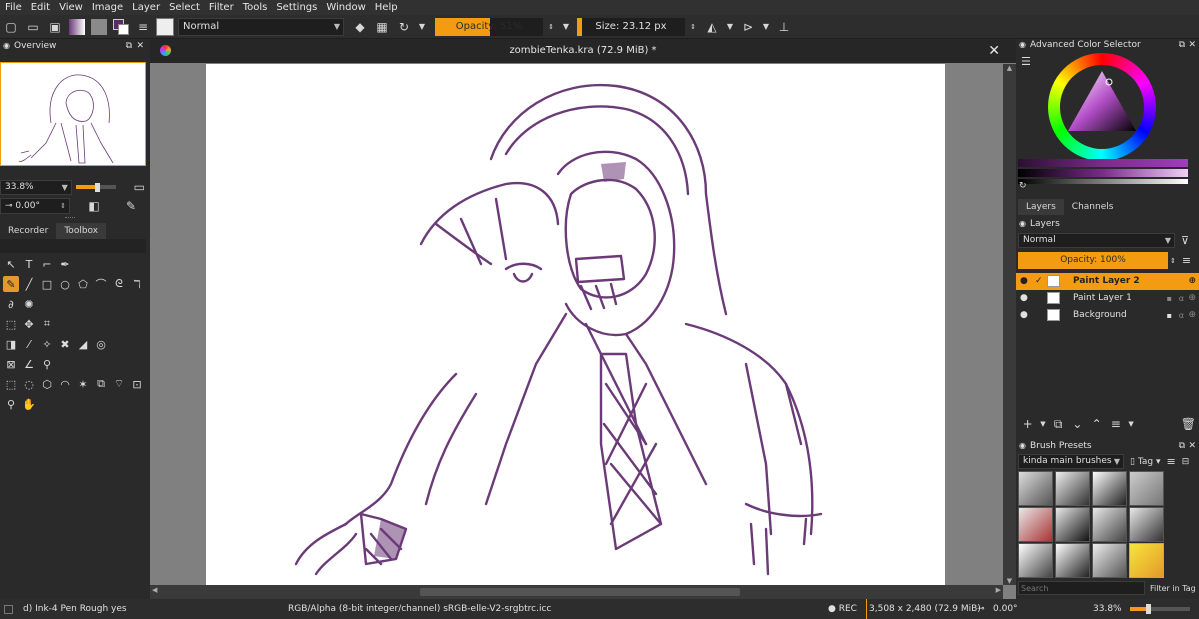 Image resolution: width=1199 pixels, height=619 pixels. I want to click on mirror-horizontal-icon: ◭, so click(712, 27).